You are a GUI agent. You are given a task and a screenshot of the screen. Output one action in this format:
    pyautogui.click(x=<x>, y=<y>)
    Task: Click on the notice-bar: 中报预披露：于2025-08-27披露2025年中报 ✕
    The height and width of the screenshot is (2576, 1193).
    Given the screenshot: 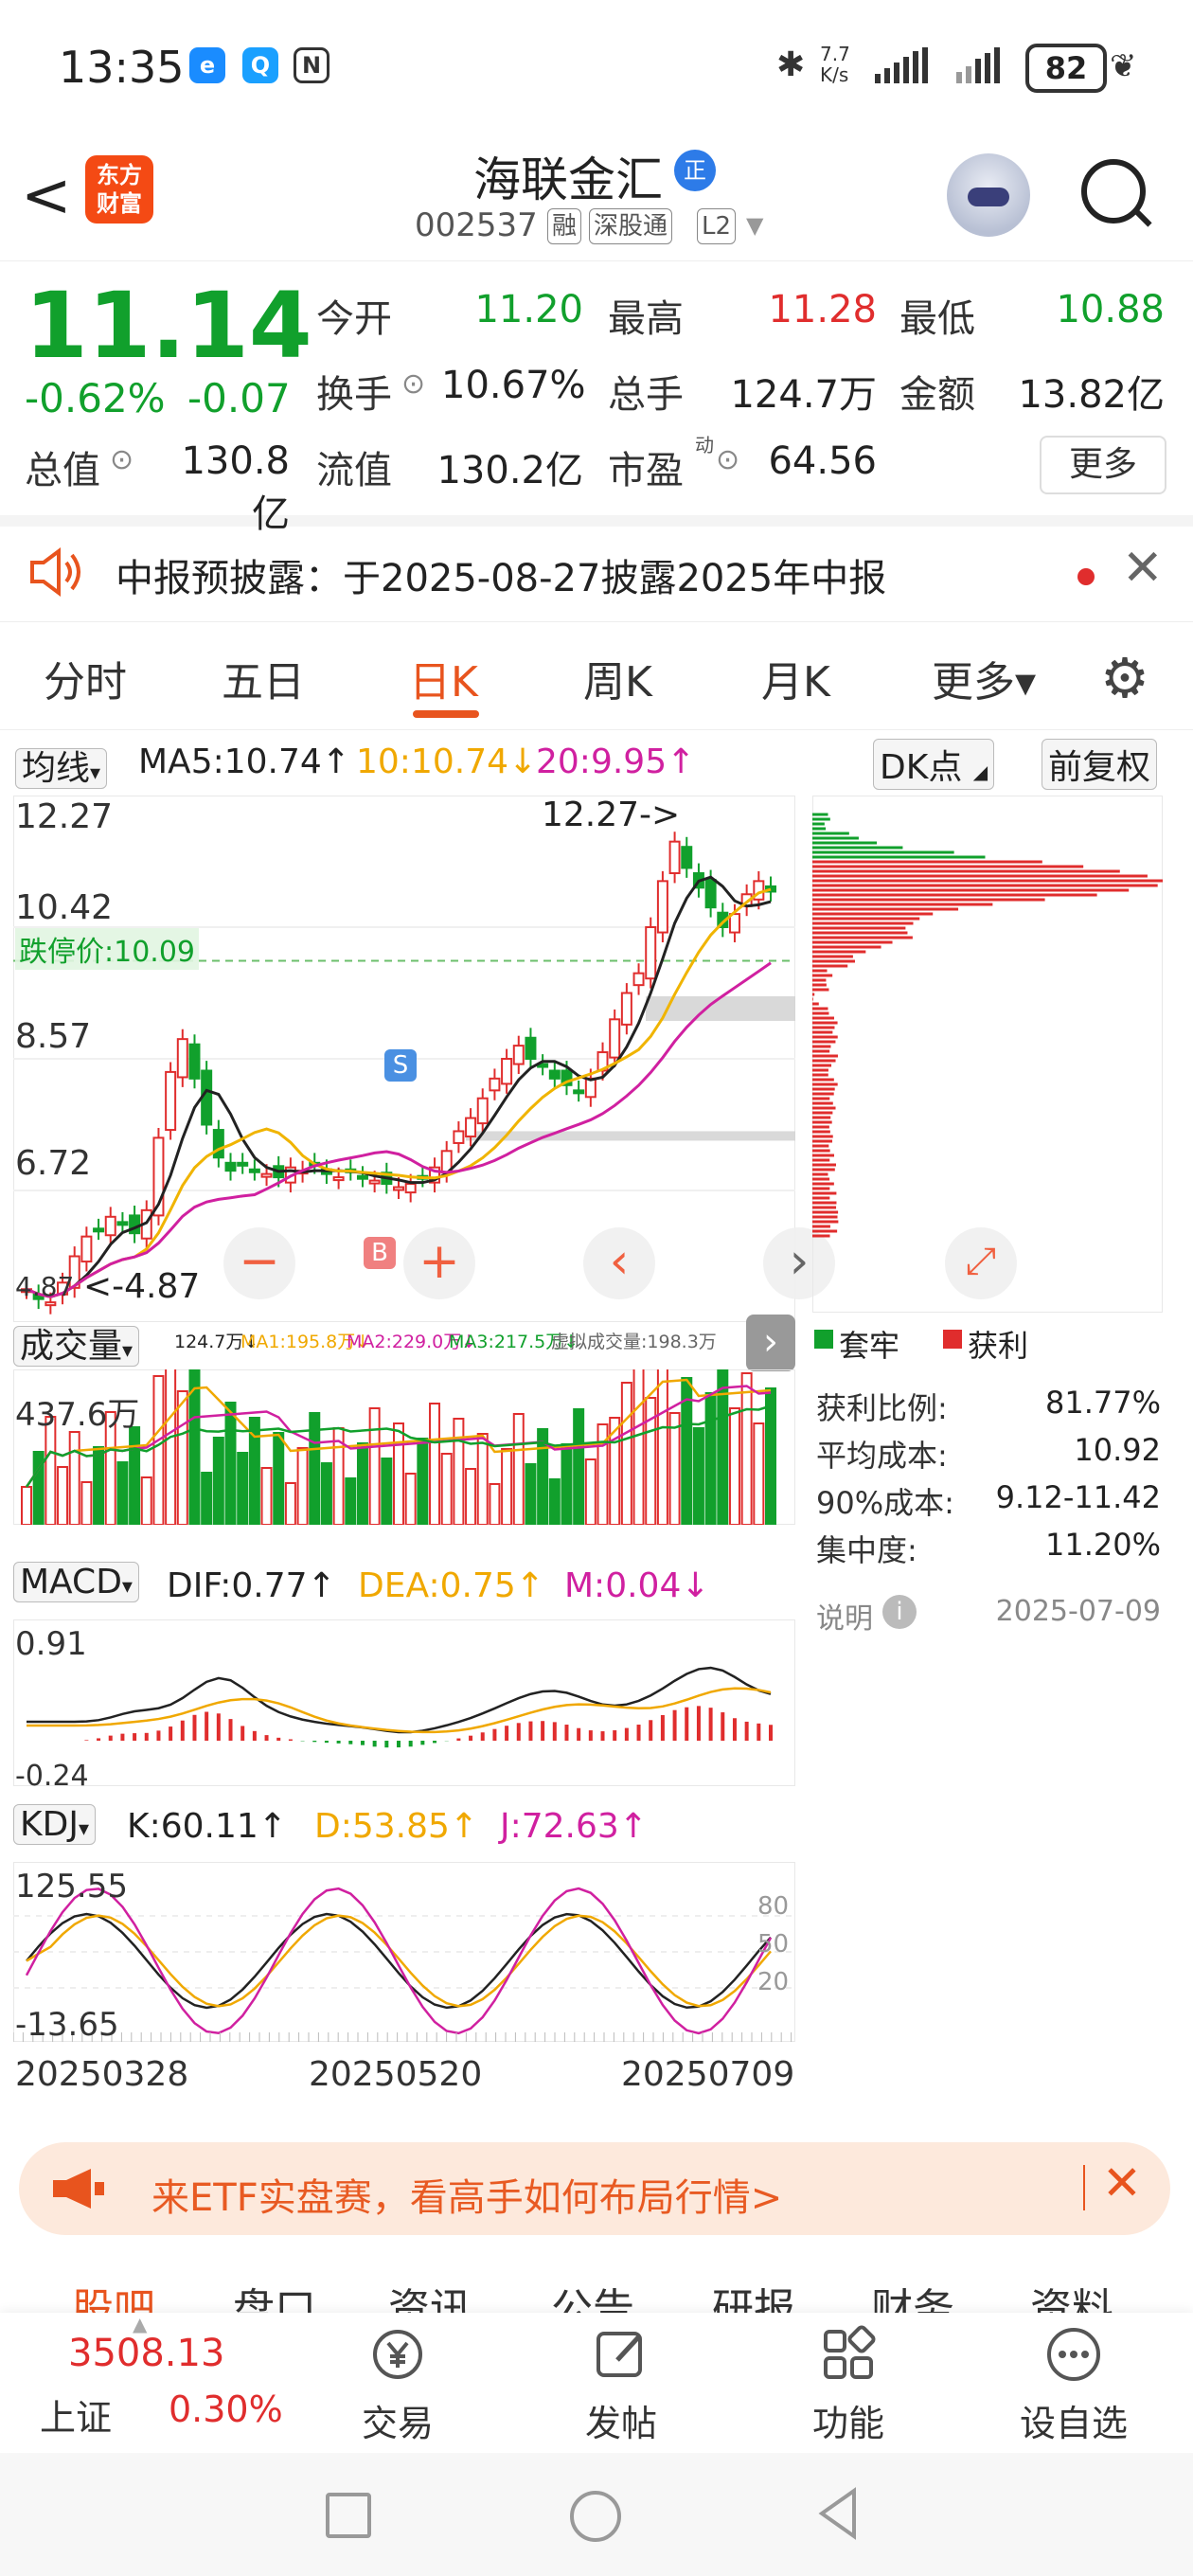 What is the action you would take?
    pyautogui.click(x=596, y=574)
    